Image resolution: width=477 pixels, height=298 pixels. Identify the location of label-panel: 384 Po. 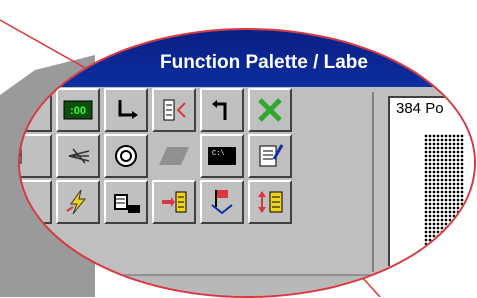
(423, 182).